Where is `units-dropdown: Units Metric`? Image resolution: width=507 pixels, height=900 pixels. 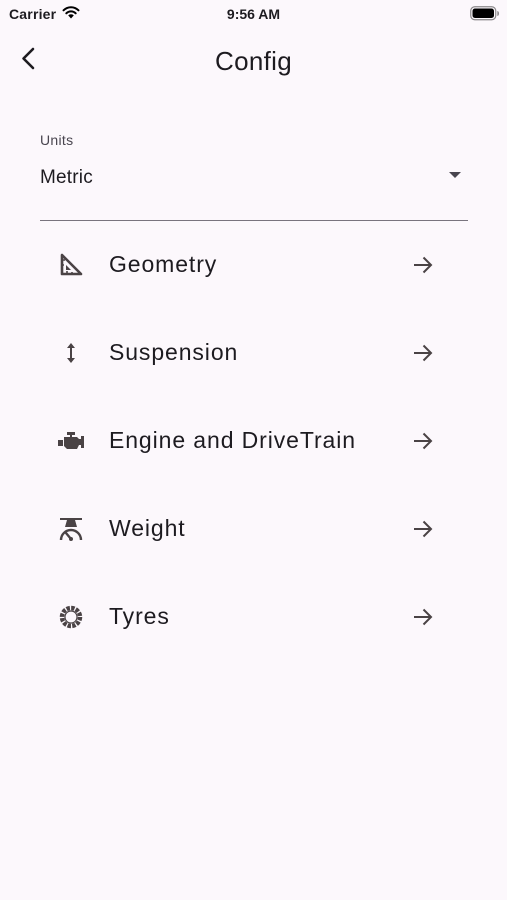
units-dropdown: Units Metric is located at coordinates (254, 174).